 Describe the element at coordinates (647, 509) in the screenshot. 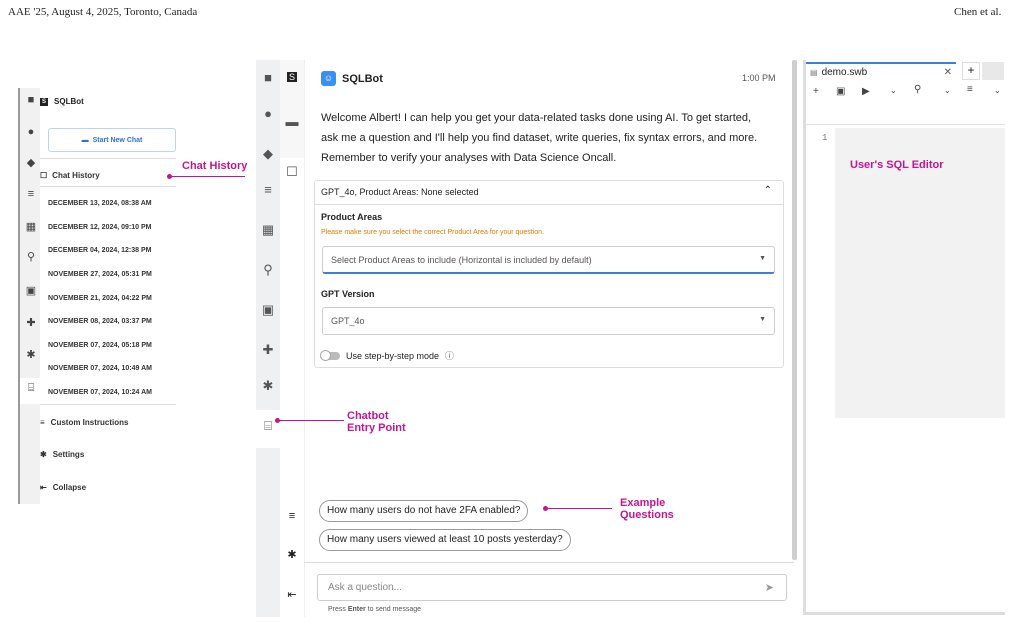

I see `annotation-example-questions: Example Questions` at that location.